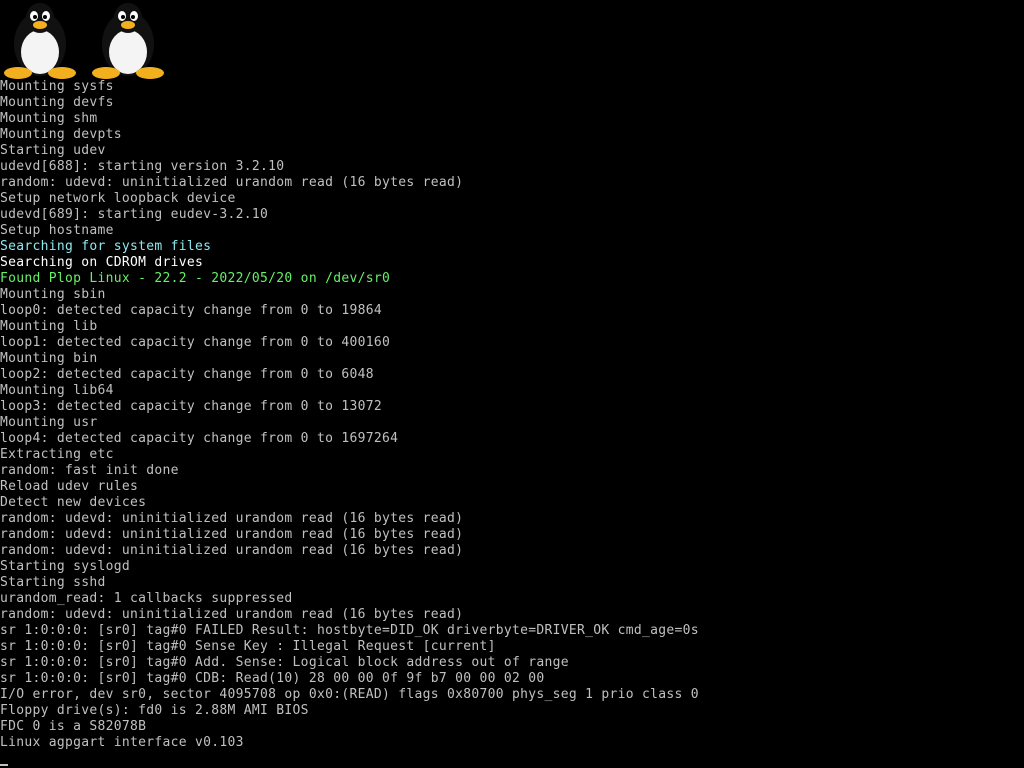 Image resolution: width=1024 pixels, height=768 pixels. Describe the element at coordinates (118, 198) in the screenshot. I see `console-line: Setup network loopback device` at that location.